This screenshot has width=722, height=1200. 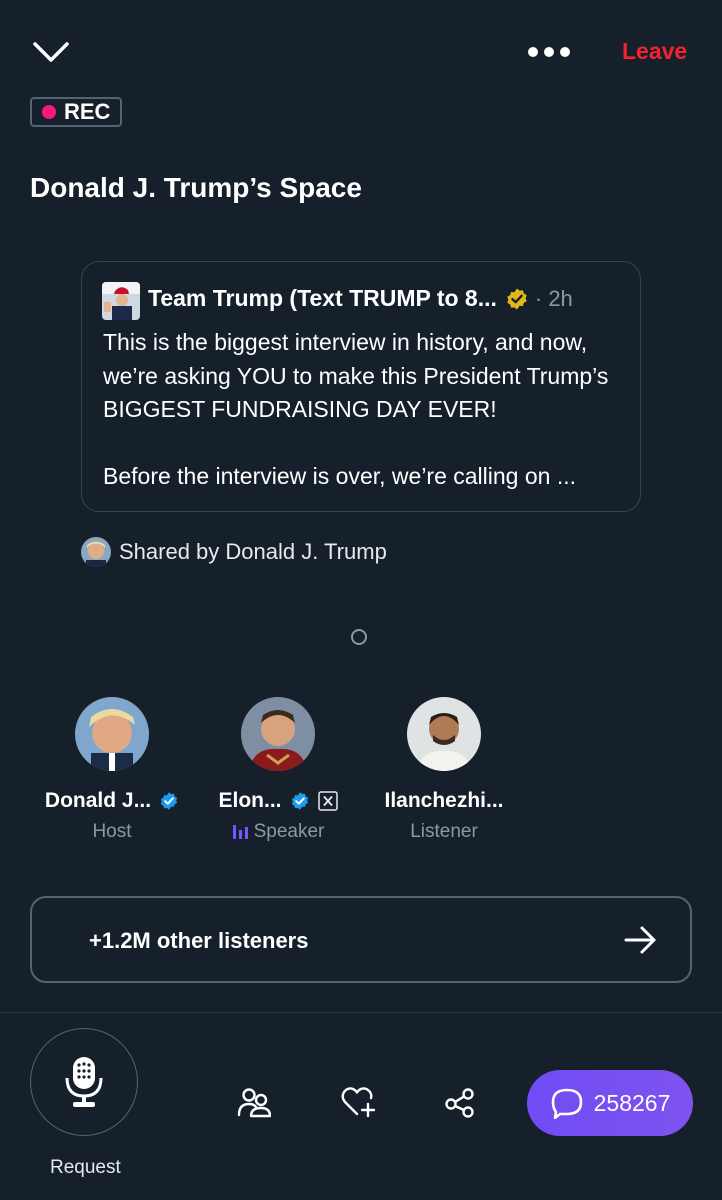 I want to click on participant-speaker: Elon... Speaker, so click(x=278, y=770).